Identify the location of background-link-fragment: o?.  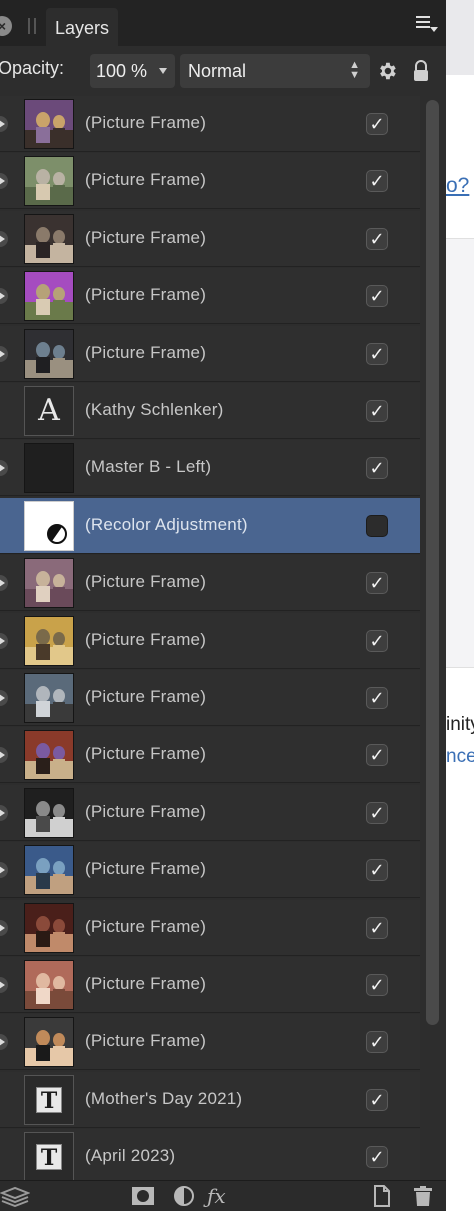
(457, 186).